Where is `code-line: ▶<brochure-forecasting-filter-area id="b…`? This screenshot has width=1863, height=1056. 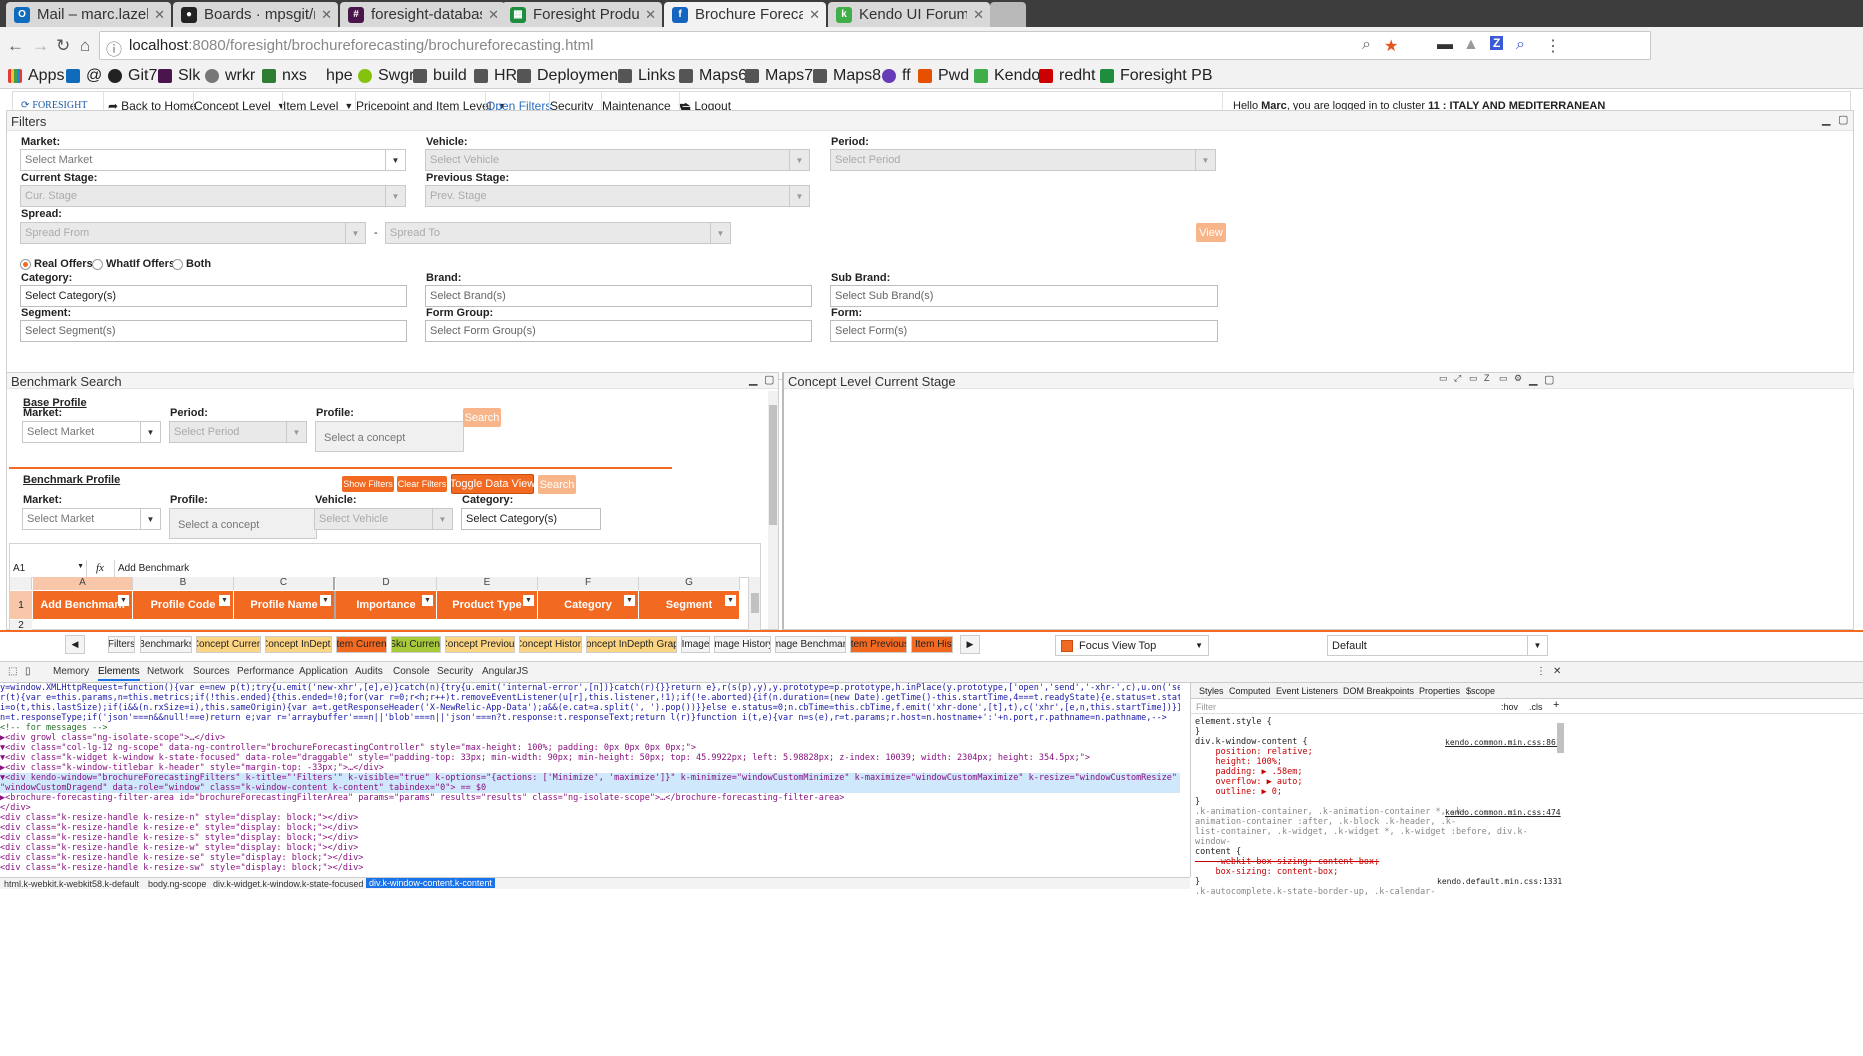 code-line: ▶<brochure-forecasting-filter-area id="b… is located at coordinates (590, 798).